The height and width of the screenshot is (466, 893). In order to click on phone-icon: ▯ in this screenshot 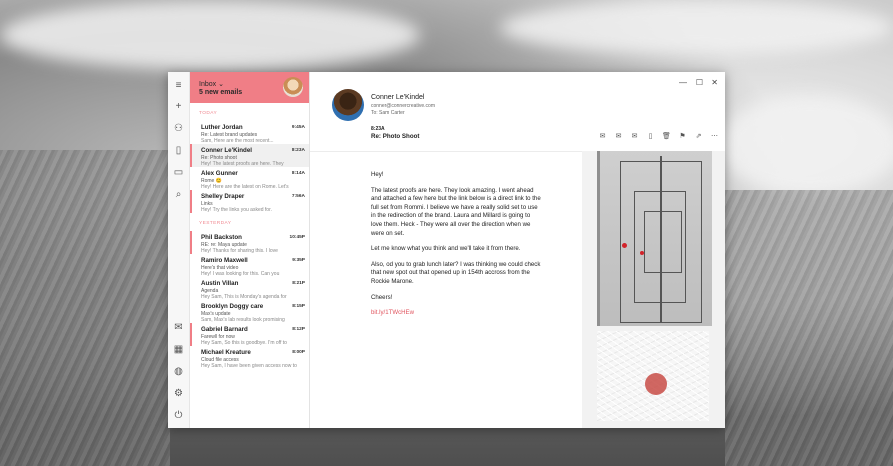, I will do `click(178, 150)`.